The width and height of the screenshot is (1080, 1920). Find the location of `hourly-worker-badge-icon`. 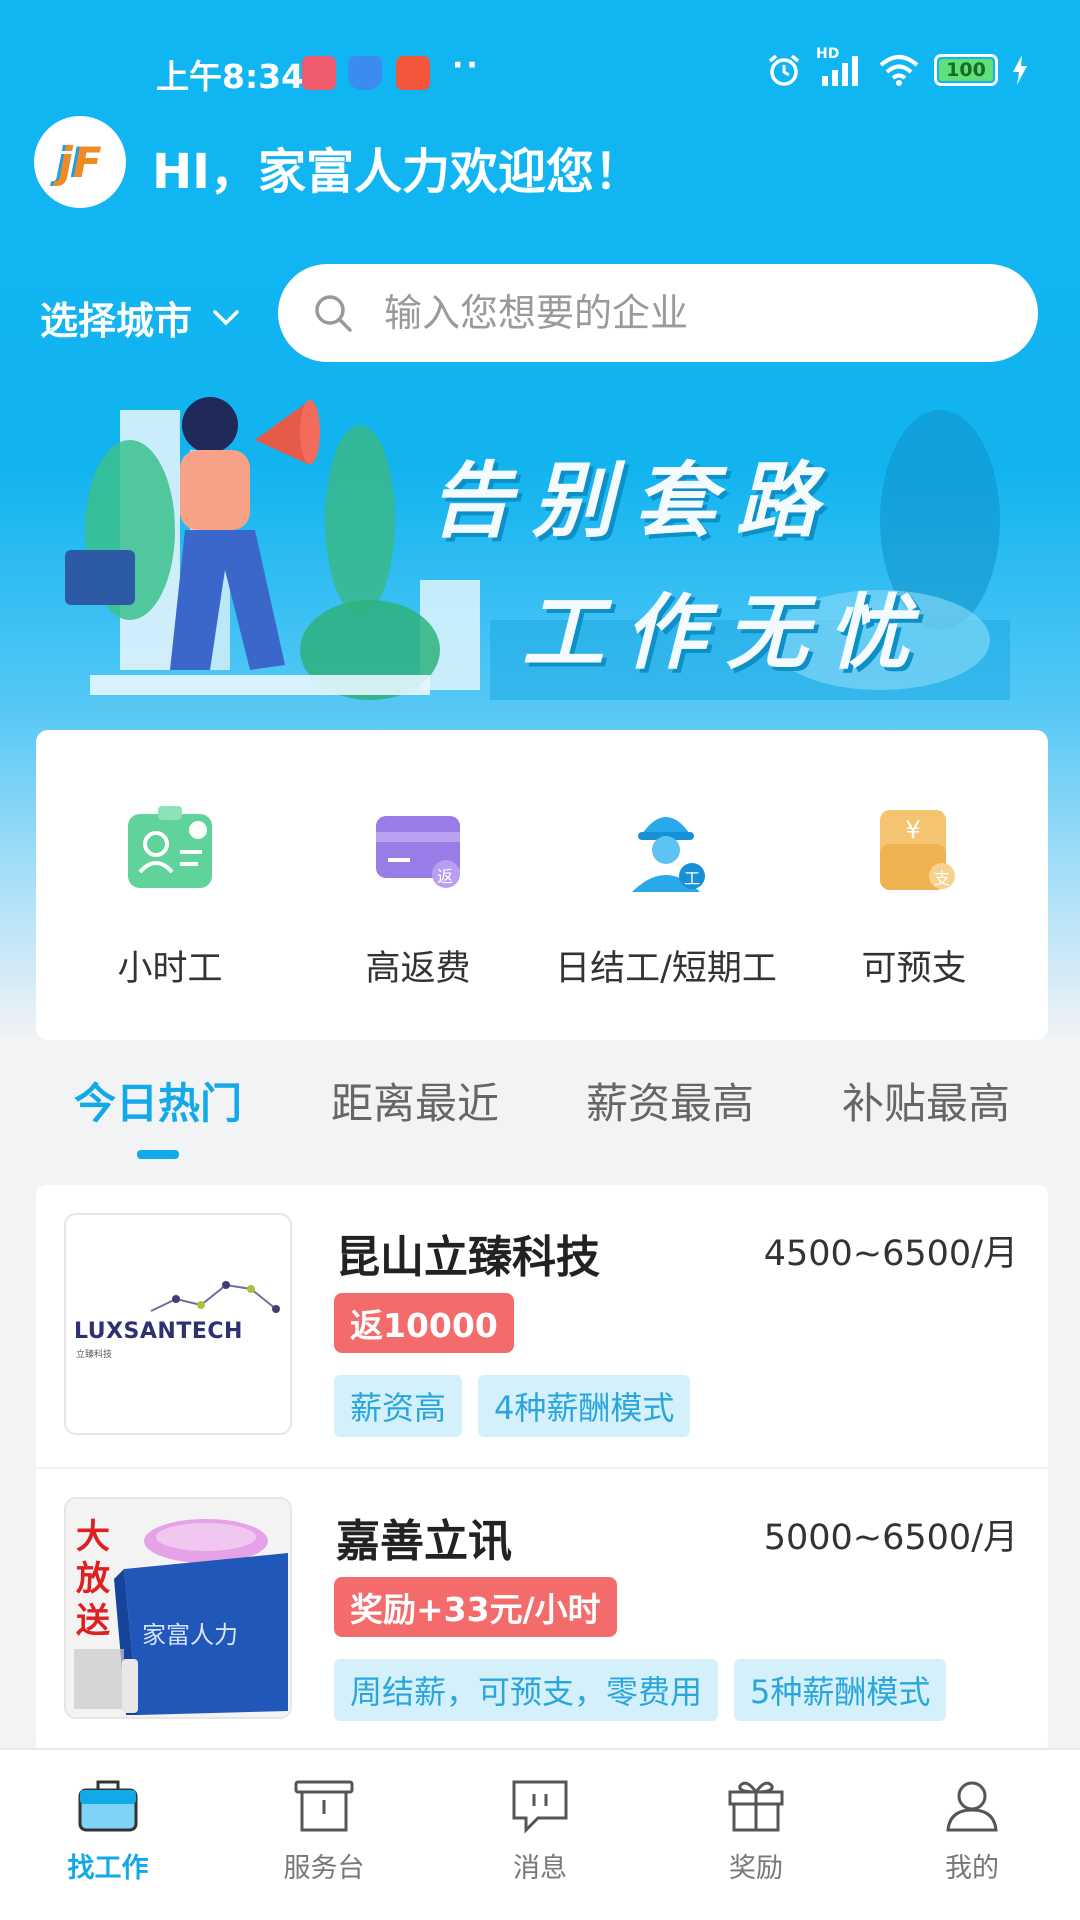

hourly-worker-badge-icon is located at coordinates (170, 848).